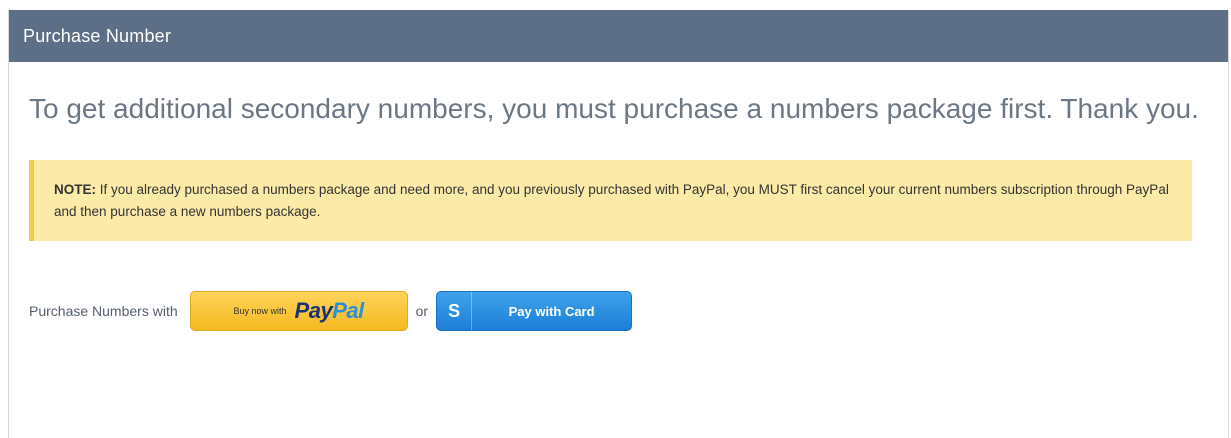 This screenshot has height=438, width=1231. Describe the element at coordinates (260, 311) in the screenshot. I see `paypal-buy-text: Buy now with` at that location.